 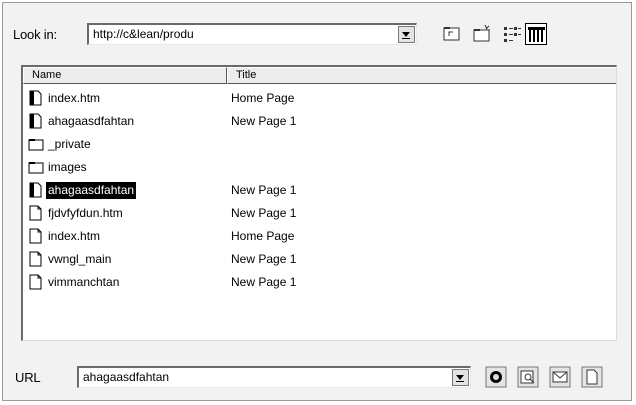 I want to click on column-header-name: Name, so click(x=125, y=75).